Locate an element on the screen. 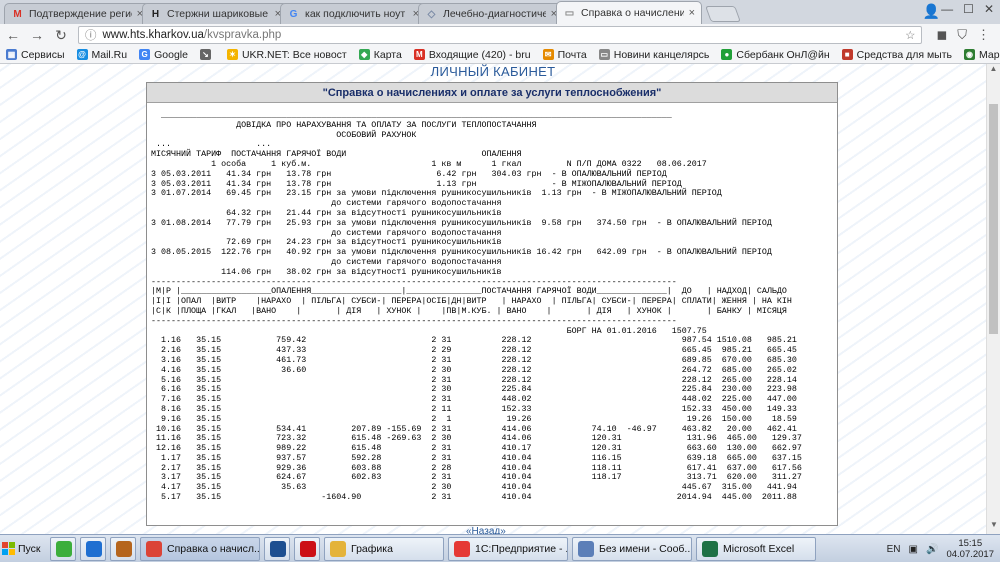 This screenshot has height=563, width=1000. tray-network-icon: ▣ is located at coordinates (913, 549).